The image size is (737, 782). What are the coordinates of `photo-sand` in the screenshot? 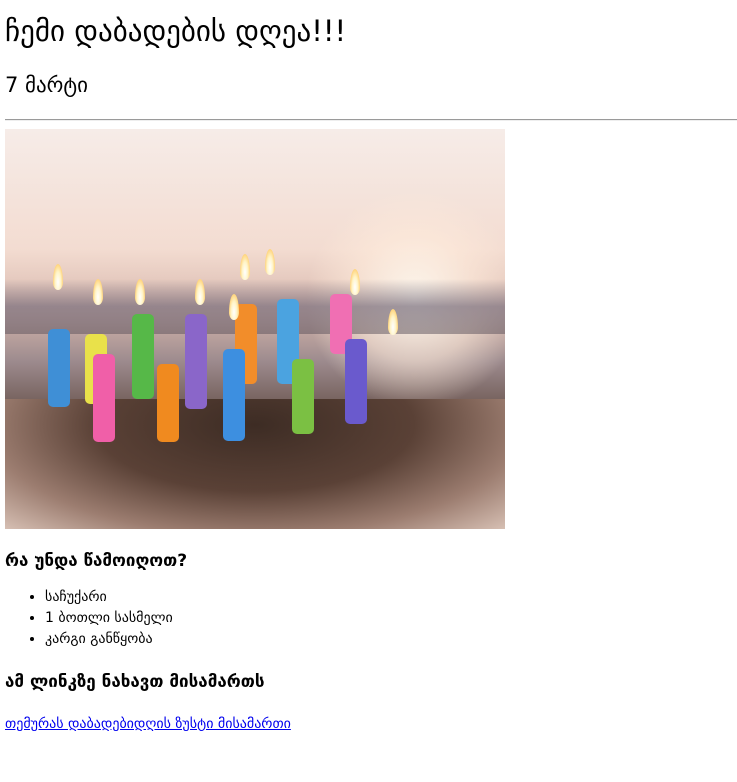 It's located at (255, 464).